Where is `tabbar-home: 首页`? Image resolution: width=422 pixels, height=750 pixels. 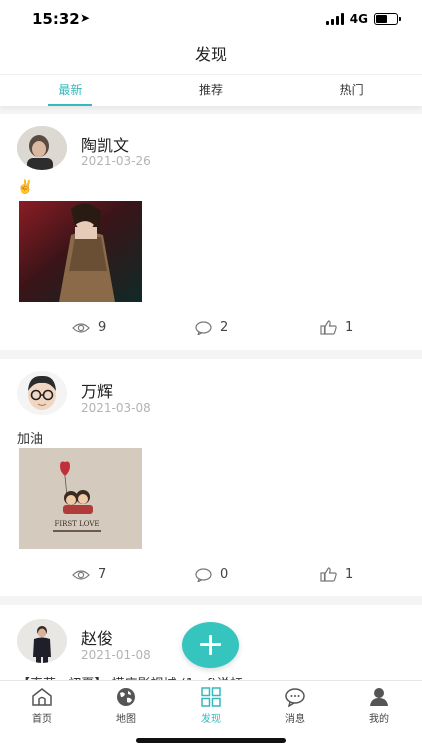 tabbar-home: 首页 is located at coordinates (42, 706).